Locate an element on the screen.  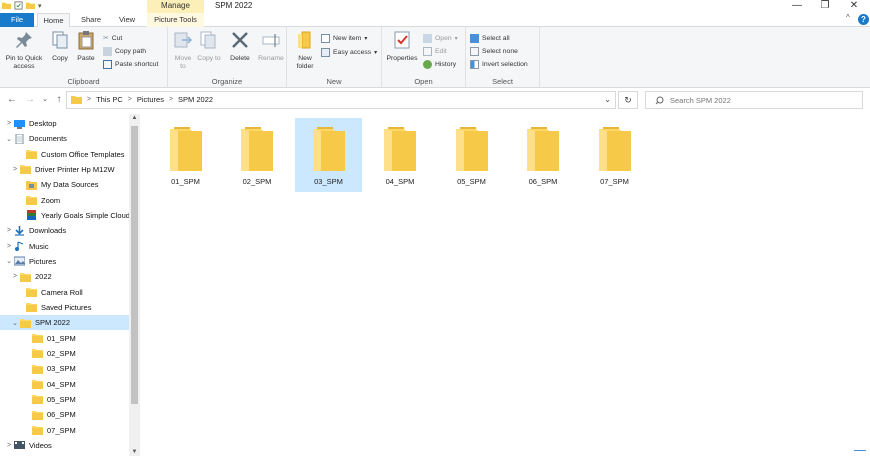
tree-item-videos: > Videos is located at coordinates (64, 445).